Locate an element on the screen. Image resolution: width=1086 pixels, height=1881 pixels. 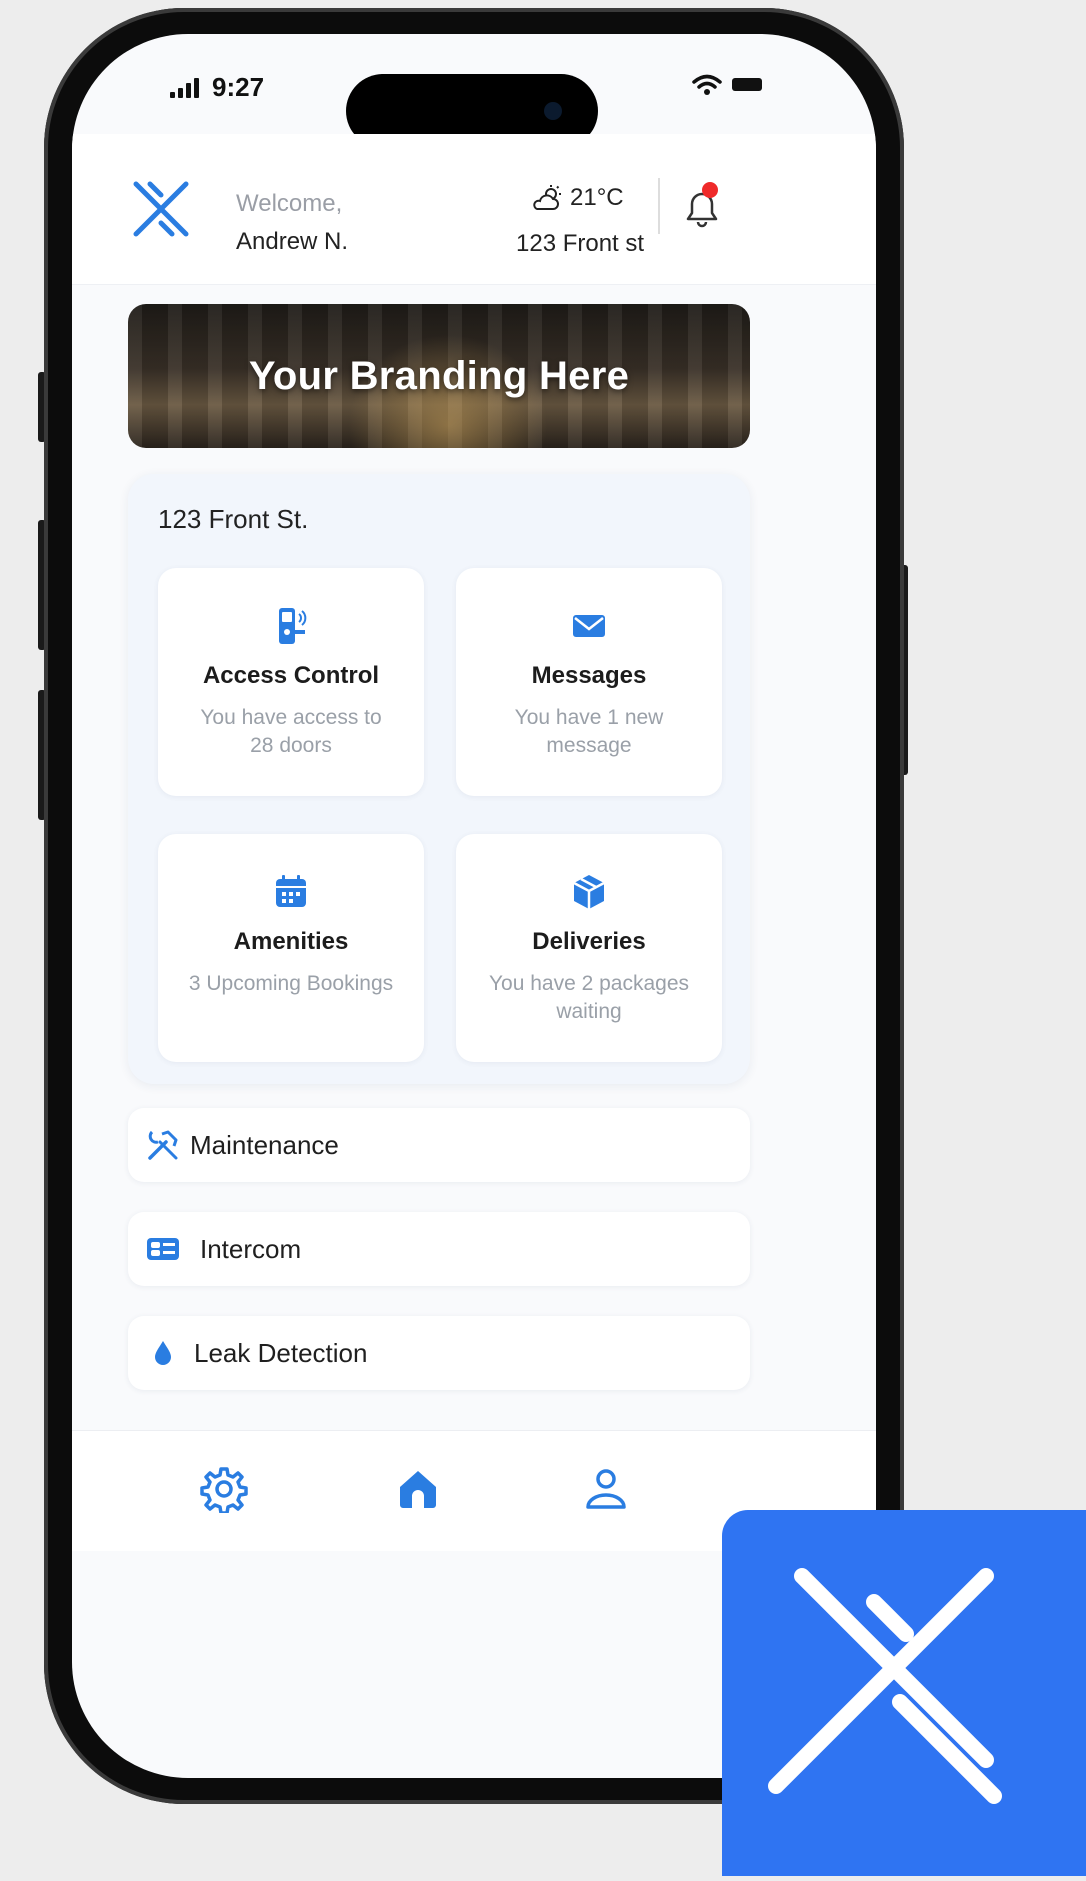
weather-widget: 21°C is located at coordinates (578, 198).